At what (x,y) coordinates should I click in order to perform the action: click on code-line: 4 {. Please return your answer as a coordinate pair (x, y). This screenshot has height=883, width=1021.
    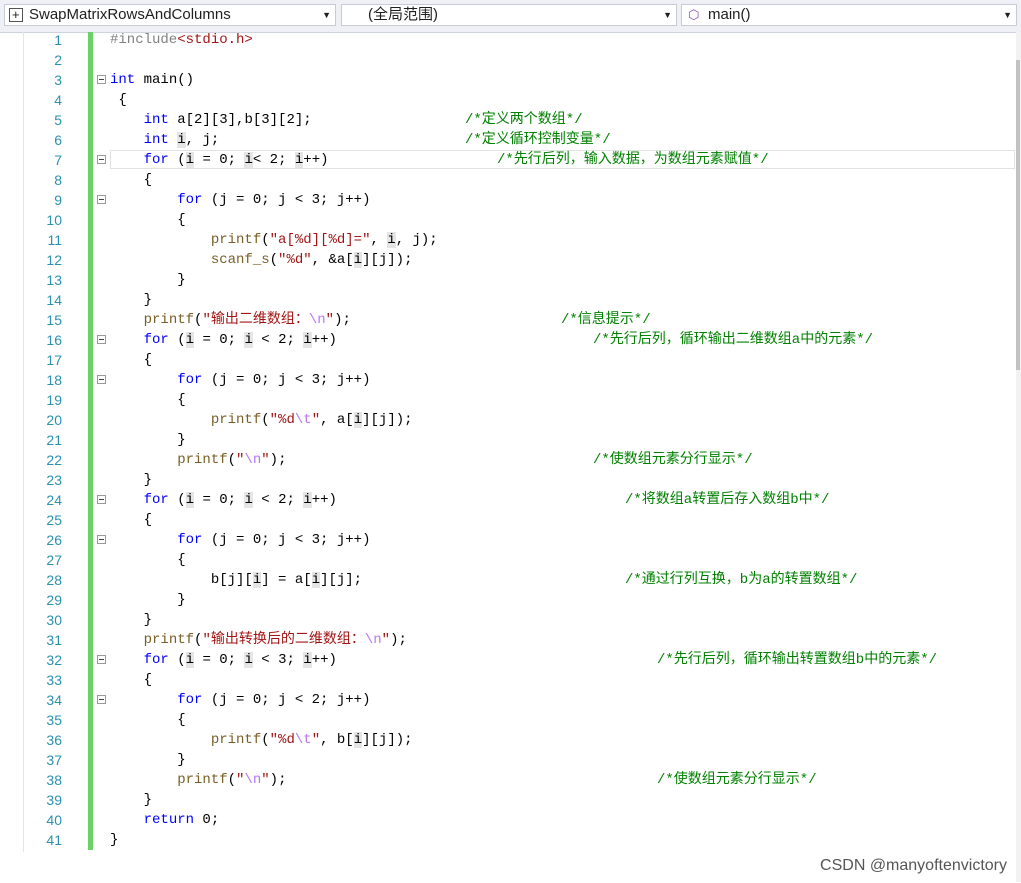
    Looking at the image, I should click on (507, 100).